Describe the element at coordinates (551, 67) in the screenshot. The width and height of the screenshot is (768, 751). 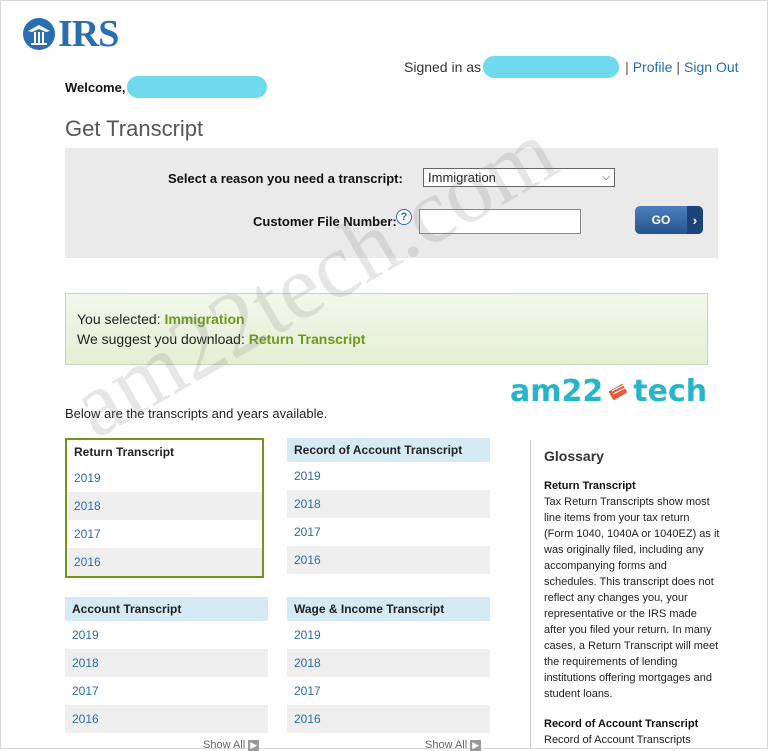
I see `redacted-username` at that location.